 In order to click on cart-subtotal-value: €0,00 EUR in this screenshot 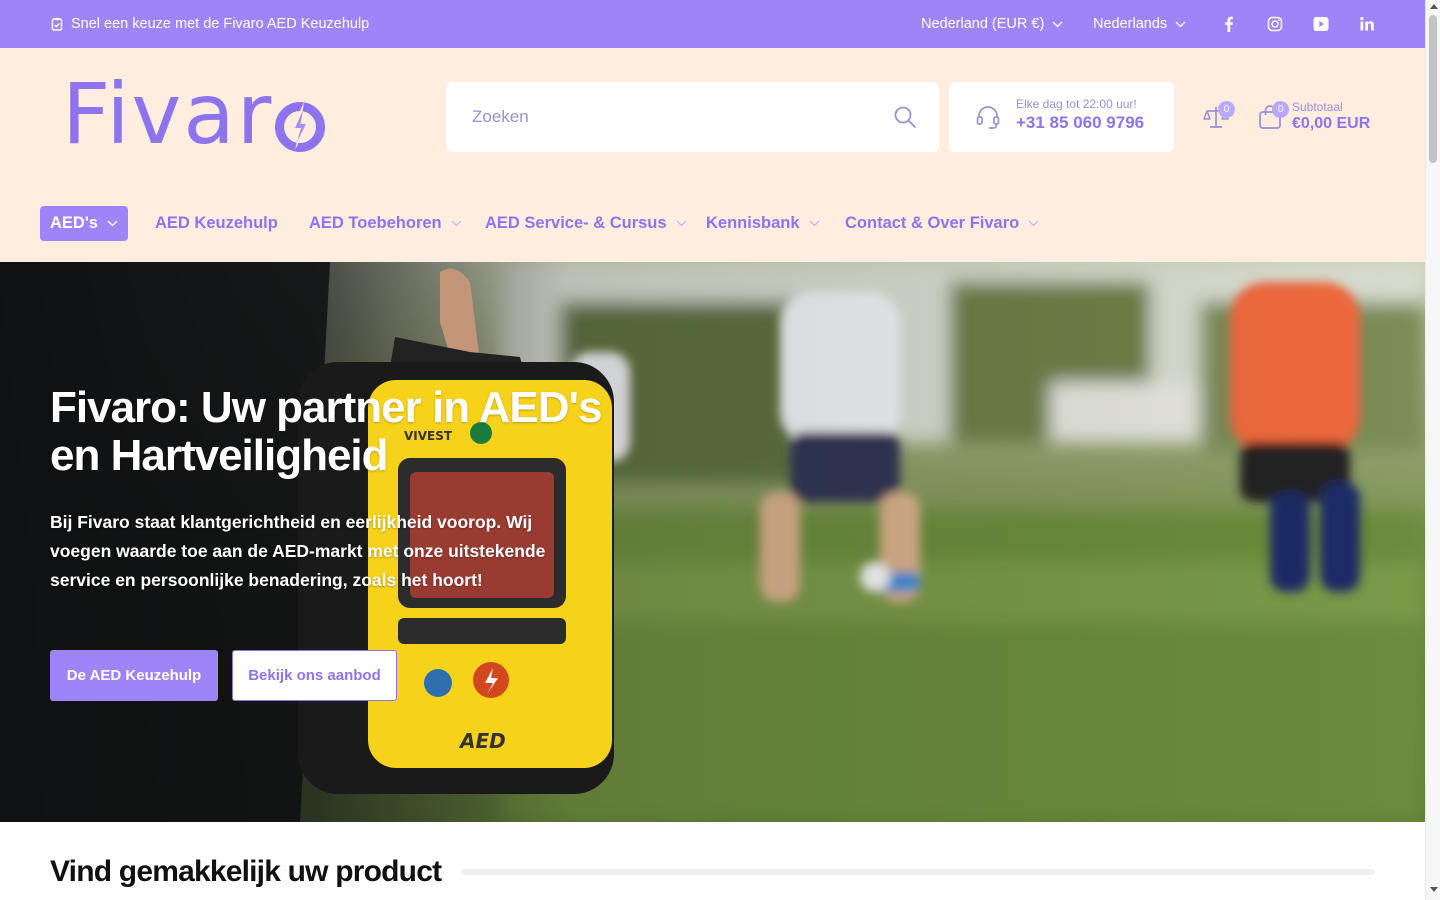, I will do `click(1331, 123)`.